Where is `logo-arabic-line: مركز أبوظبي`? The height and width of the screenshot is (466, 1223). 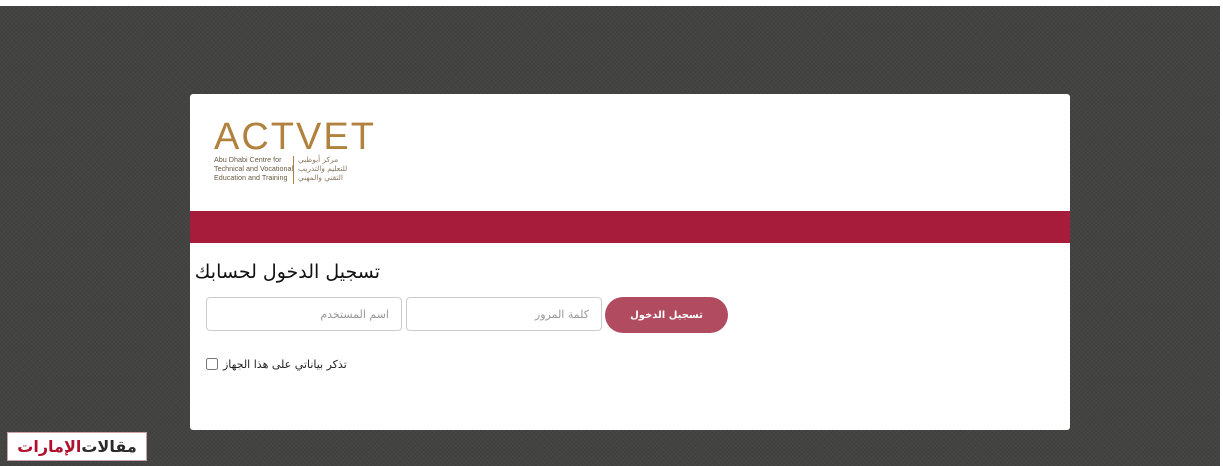 logo-arabic-line: مركز أبوظبي is located at coordinates (318, 159).